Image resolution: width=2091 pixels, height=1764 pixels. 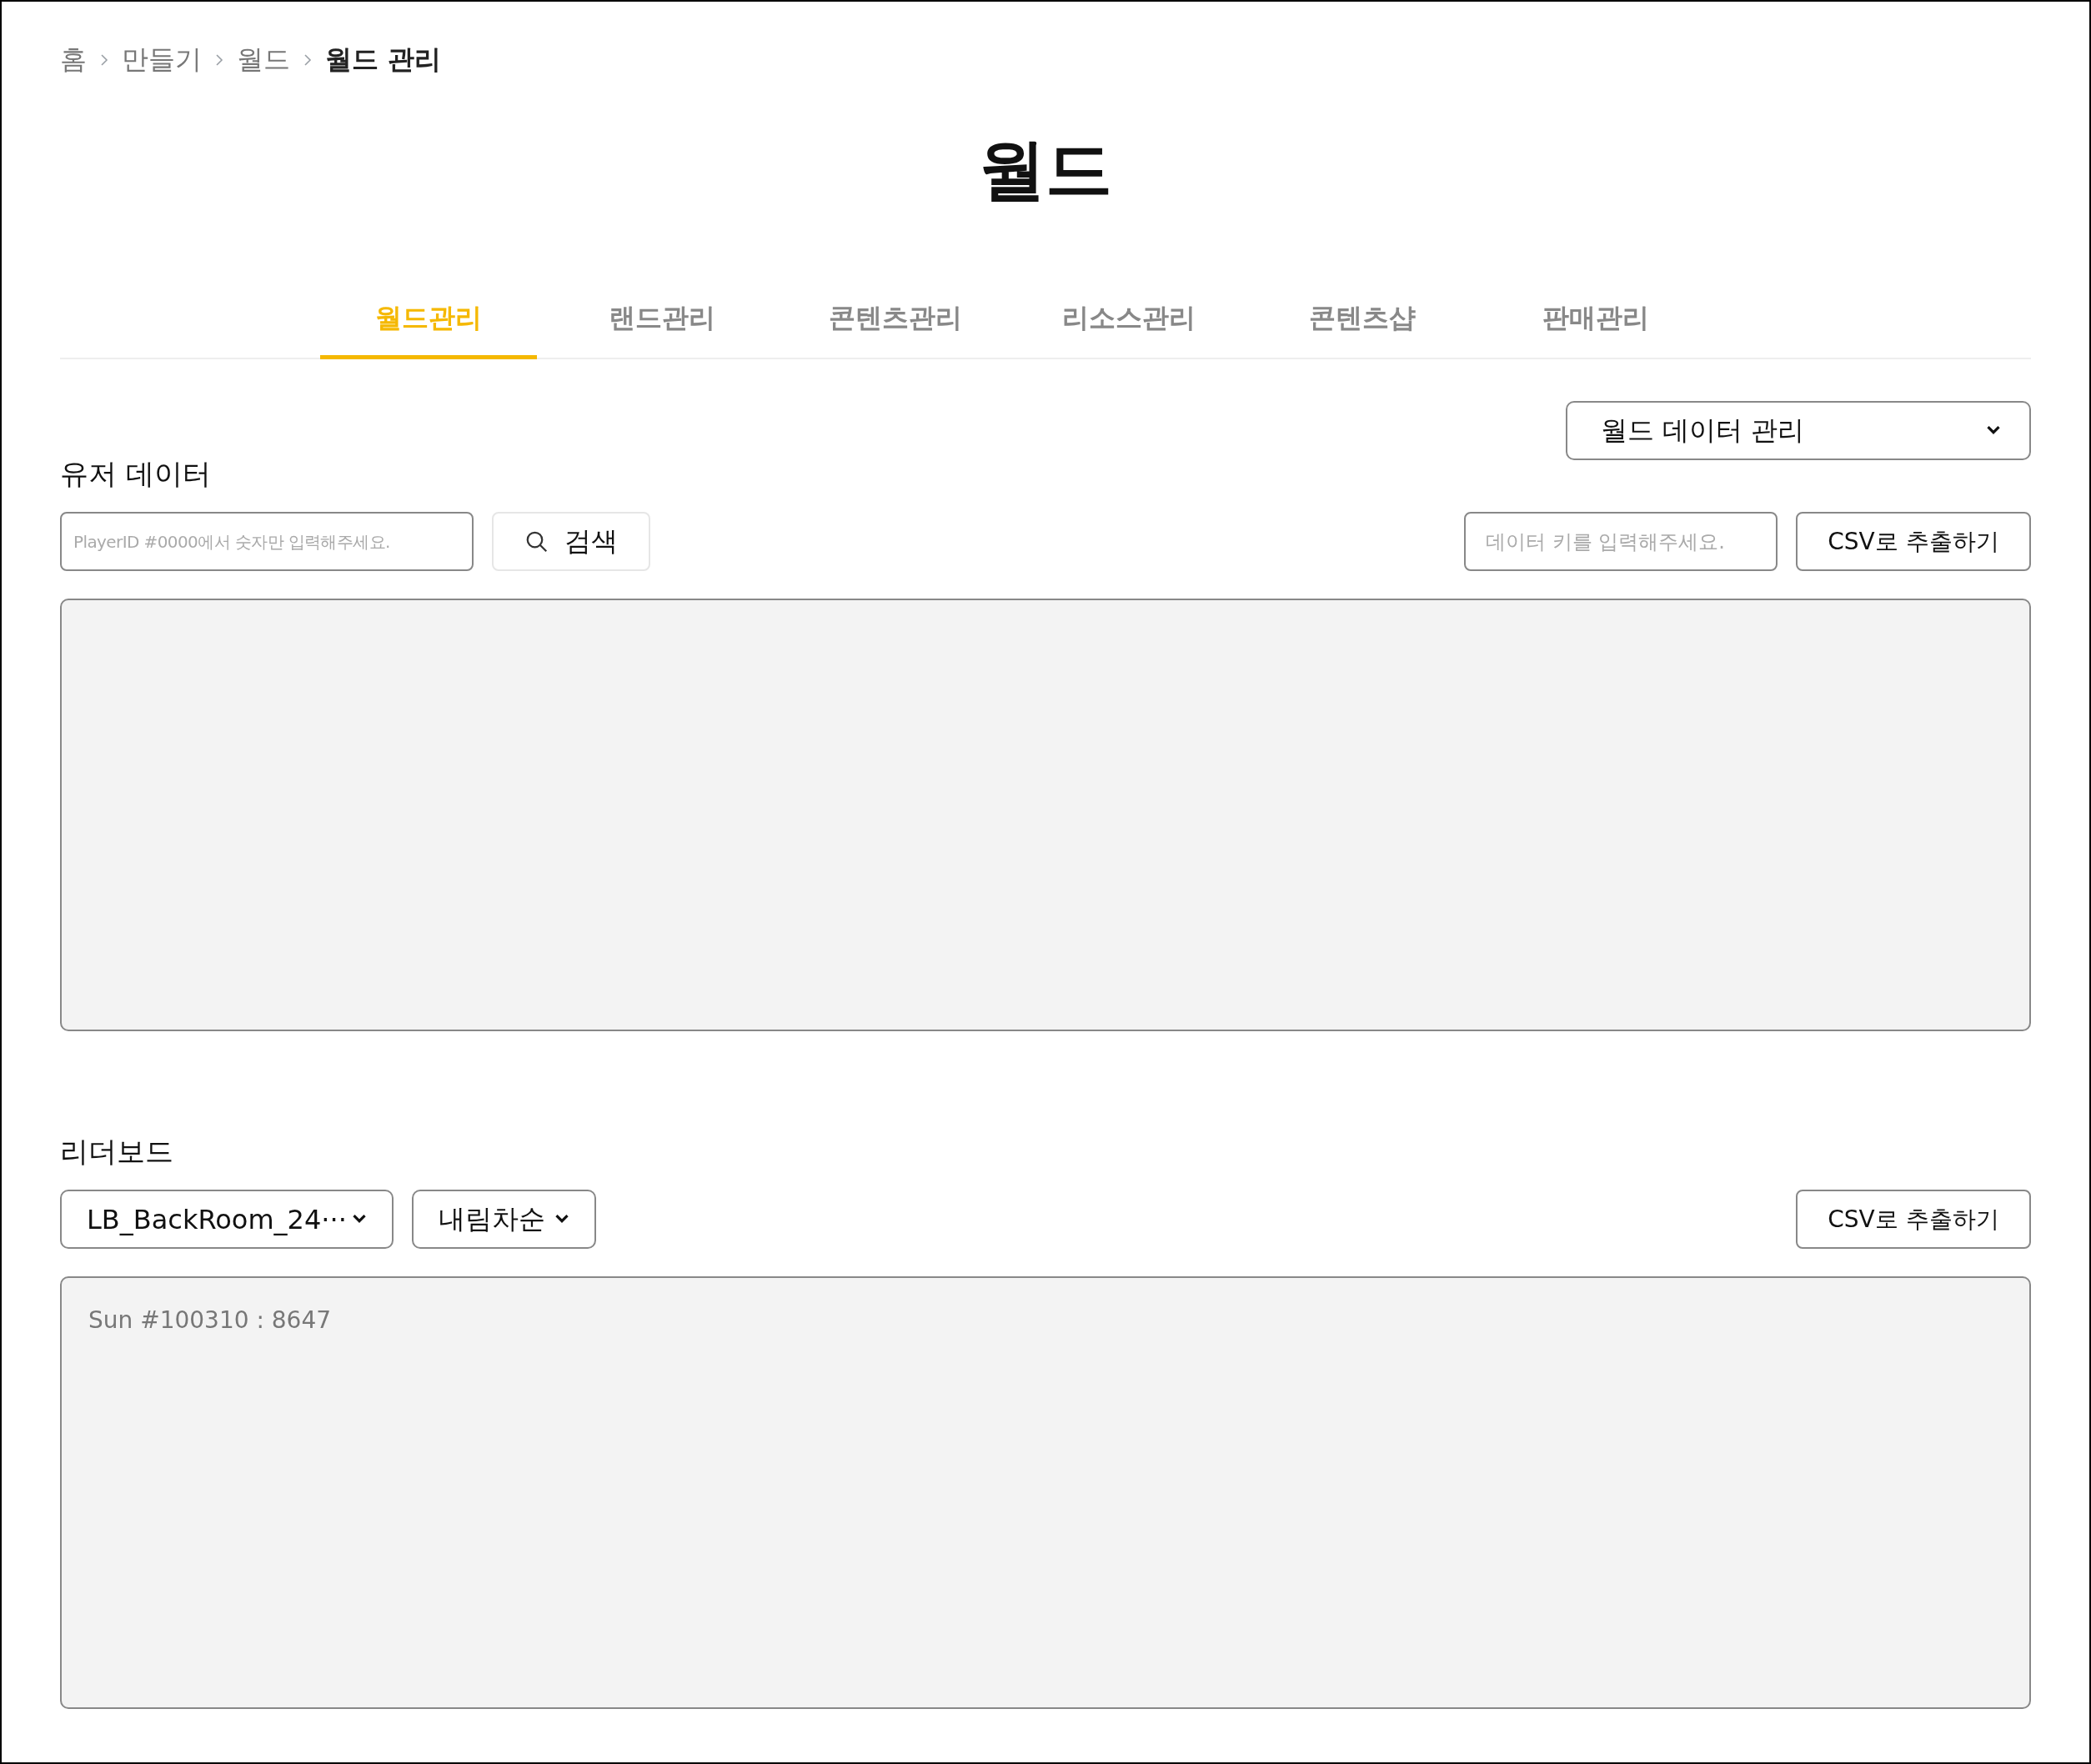 What do you see at coordinates (210, 1320) in the screenshot?
I see `leaderboard-entry: Sun #100310 : 8647` at bounding box center [210, 1320].